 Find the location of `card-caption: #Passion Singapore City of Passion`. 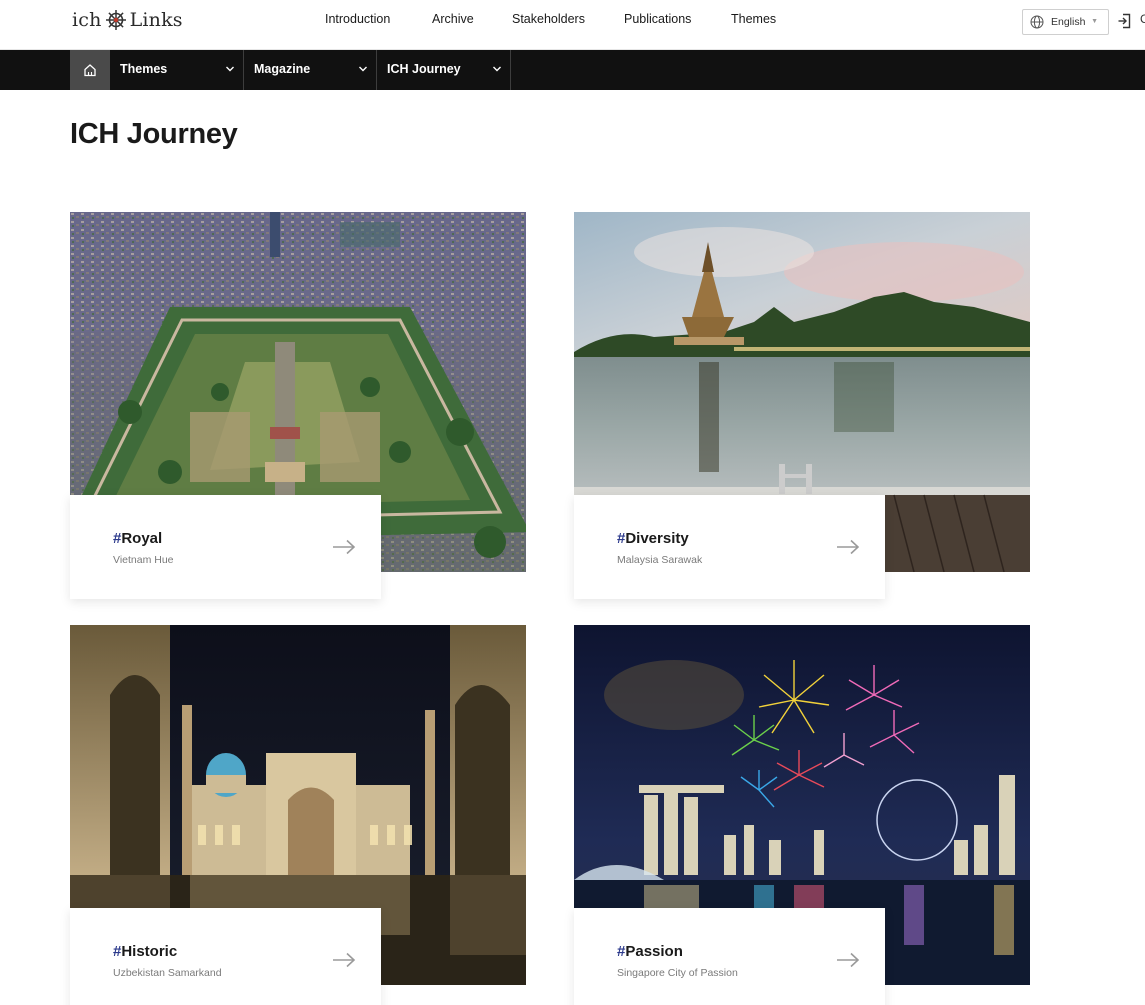

card-caption: #Passion Singapore City of Passion is located at coordinates (729, 956).